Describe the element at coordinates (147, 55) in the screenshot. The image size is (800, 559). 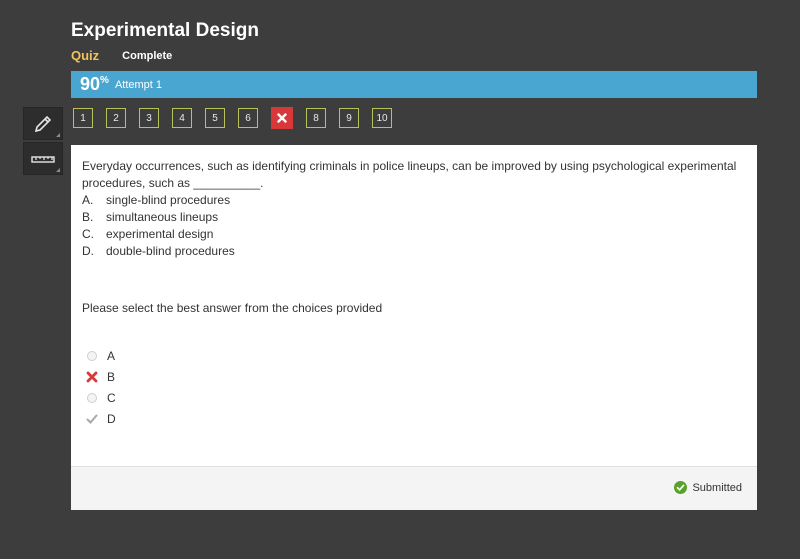
I see `status-label: Complete` at that location.